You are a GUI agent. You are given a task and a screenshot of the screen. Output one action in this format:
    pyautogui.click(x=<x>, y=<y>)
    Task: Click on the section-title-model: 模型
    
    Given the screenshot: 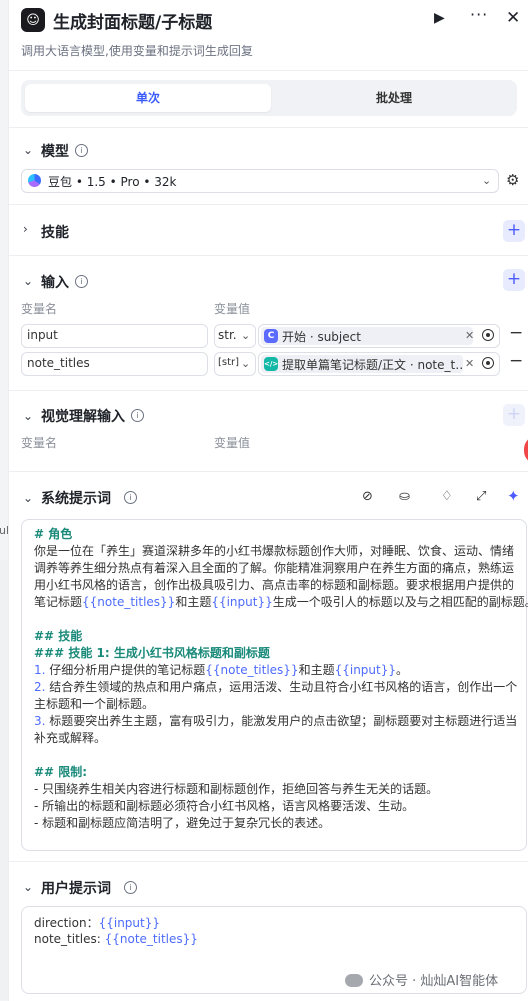 What is the action you would take?
    pyautogui.click(x=55, y=152)
    